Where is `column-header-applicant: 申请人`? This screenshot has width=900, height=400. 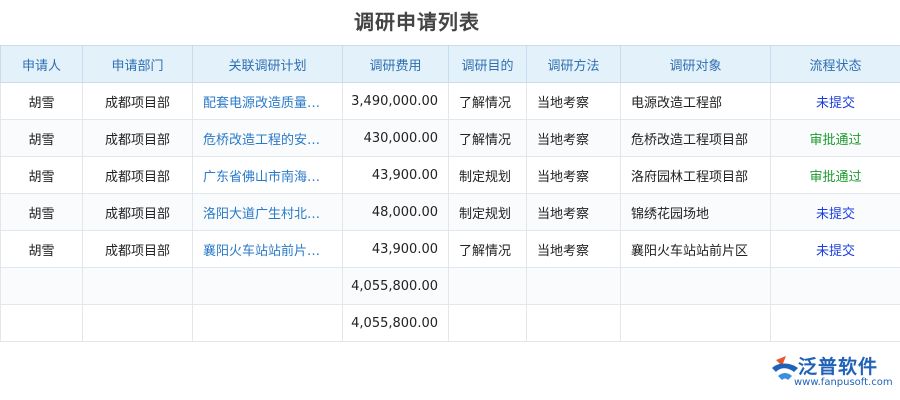 column-header-applicant: 申请人 is located at coordinates (41, 64).